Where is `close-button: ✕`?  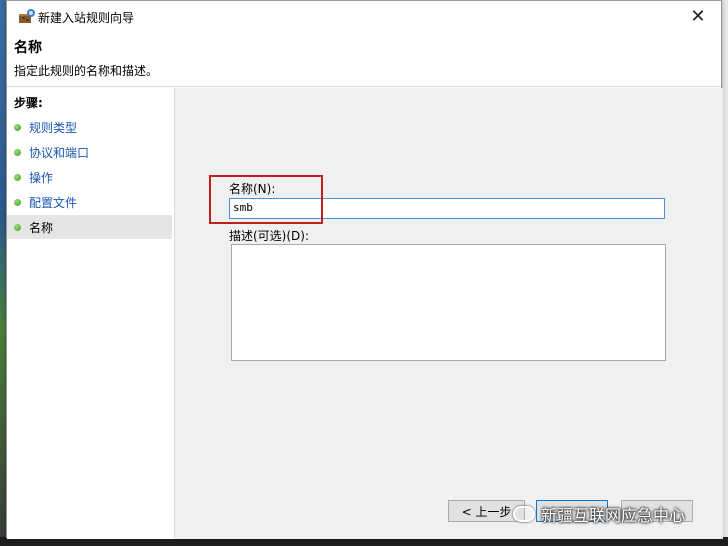 close-button: ✕ is located at coordinates (698, 16).